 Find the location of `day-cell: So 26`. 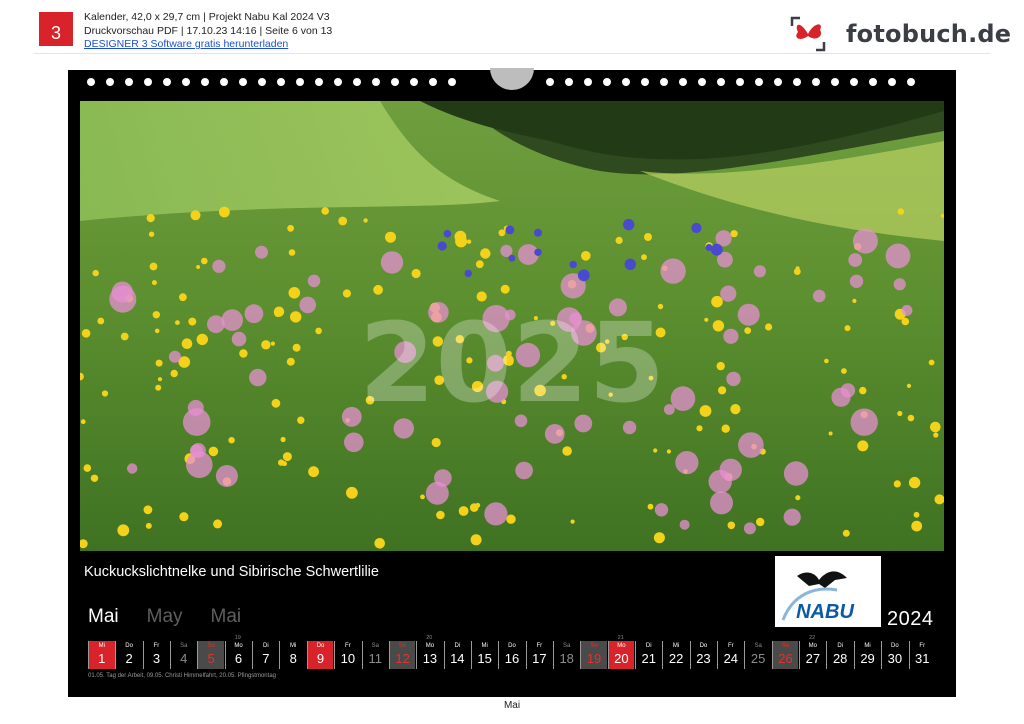

day-cell: So 26 is located at coordinates (785, 655).